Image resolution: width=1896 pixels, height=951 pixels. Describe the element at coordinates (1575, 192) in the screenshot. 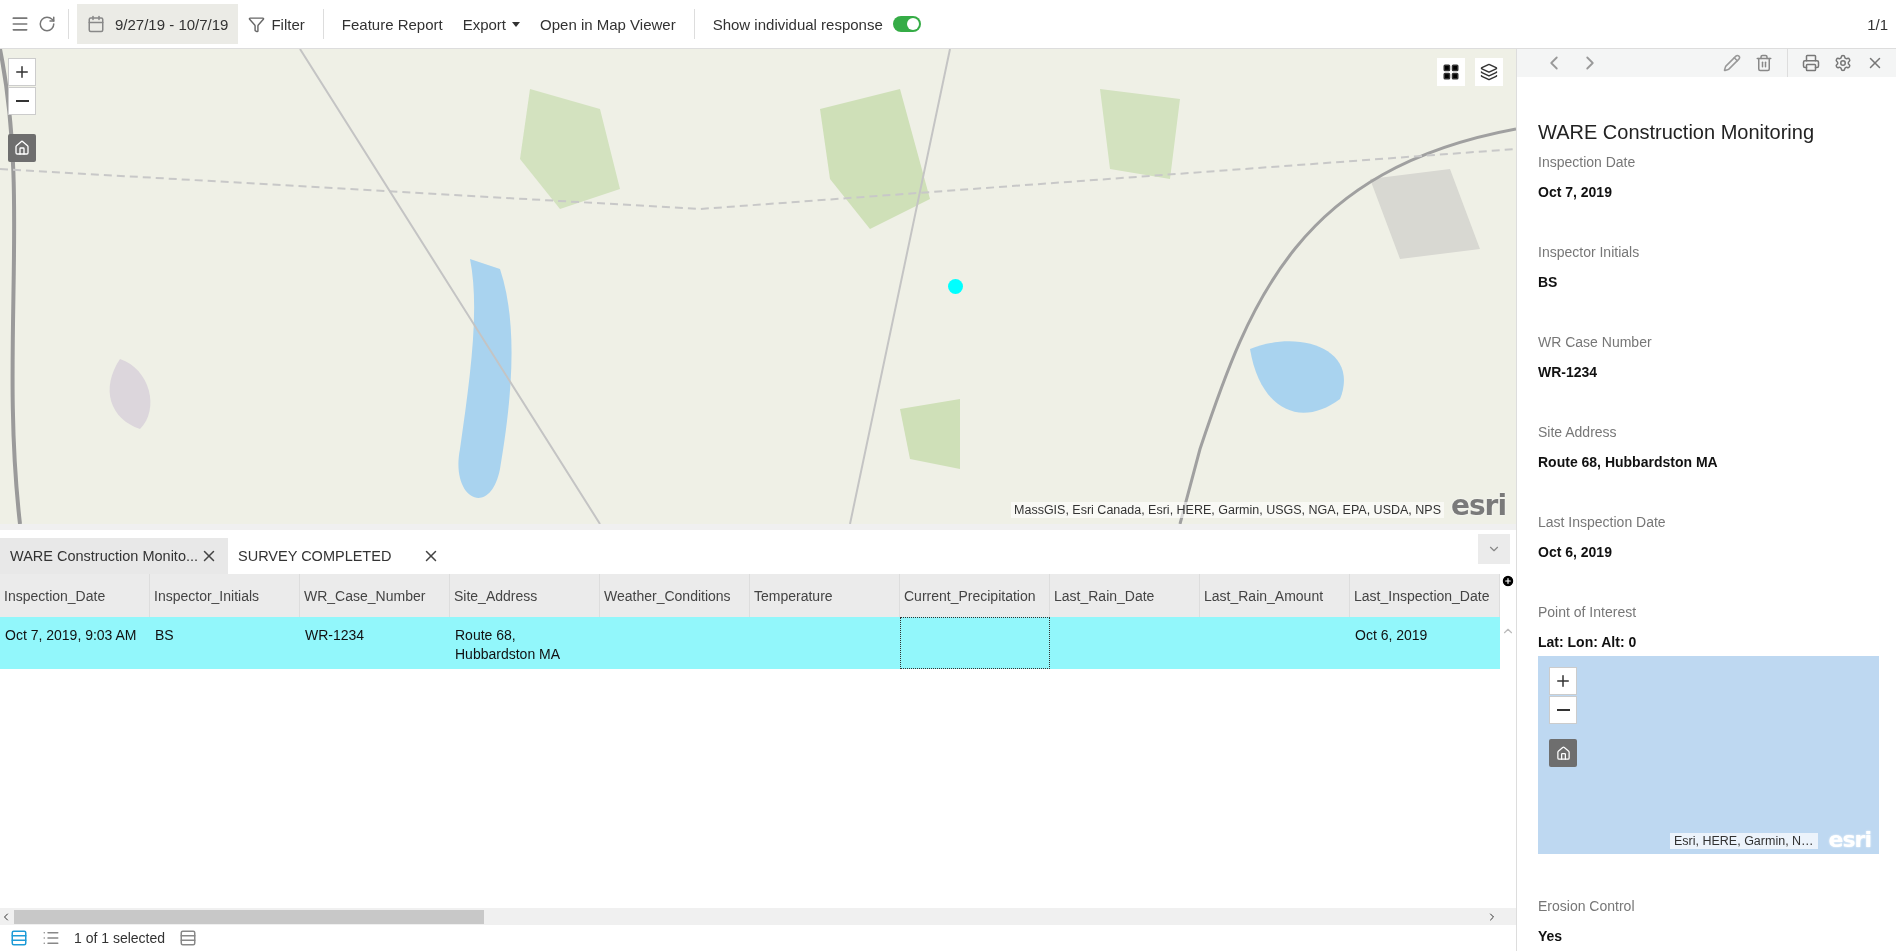

I see `field-value: Oct 7, 2019` at that location.